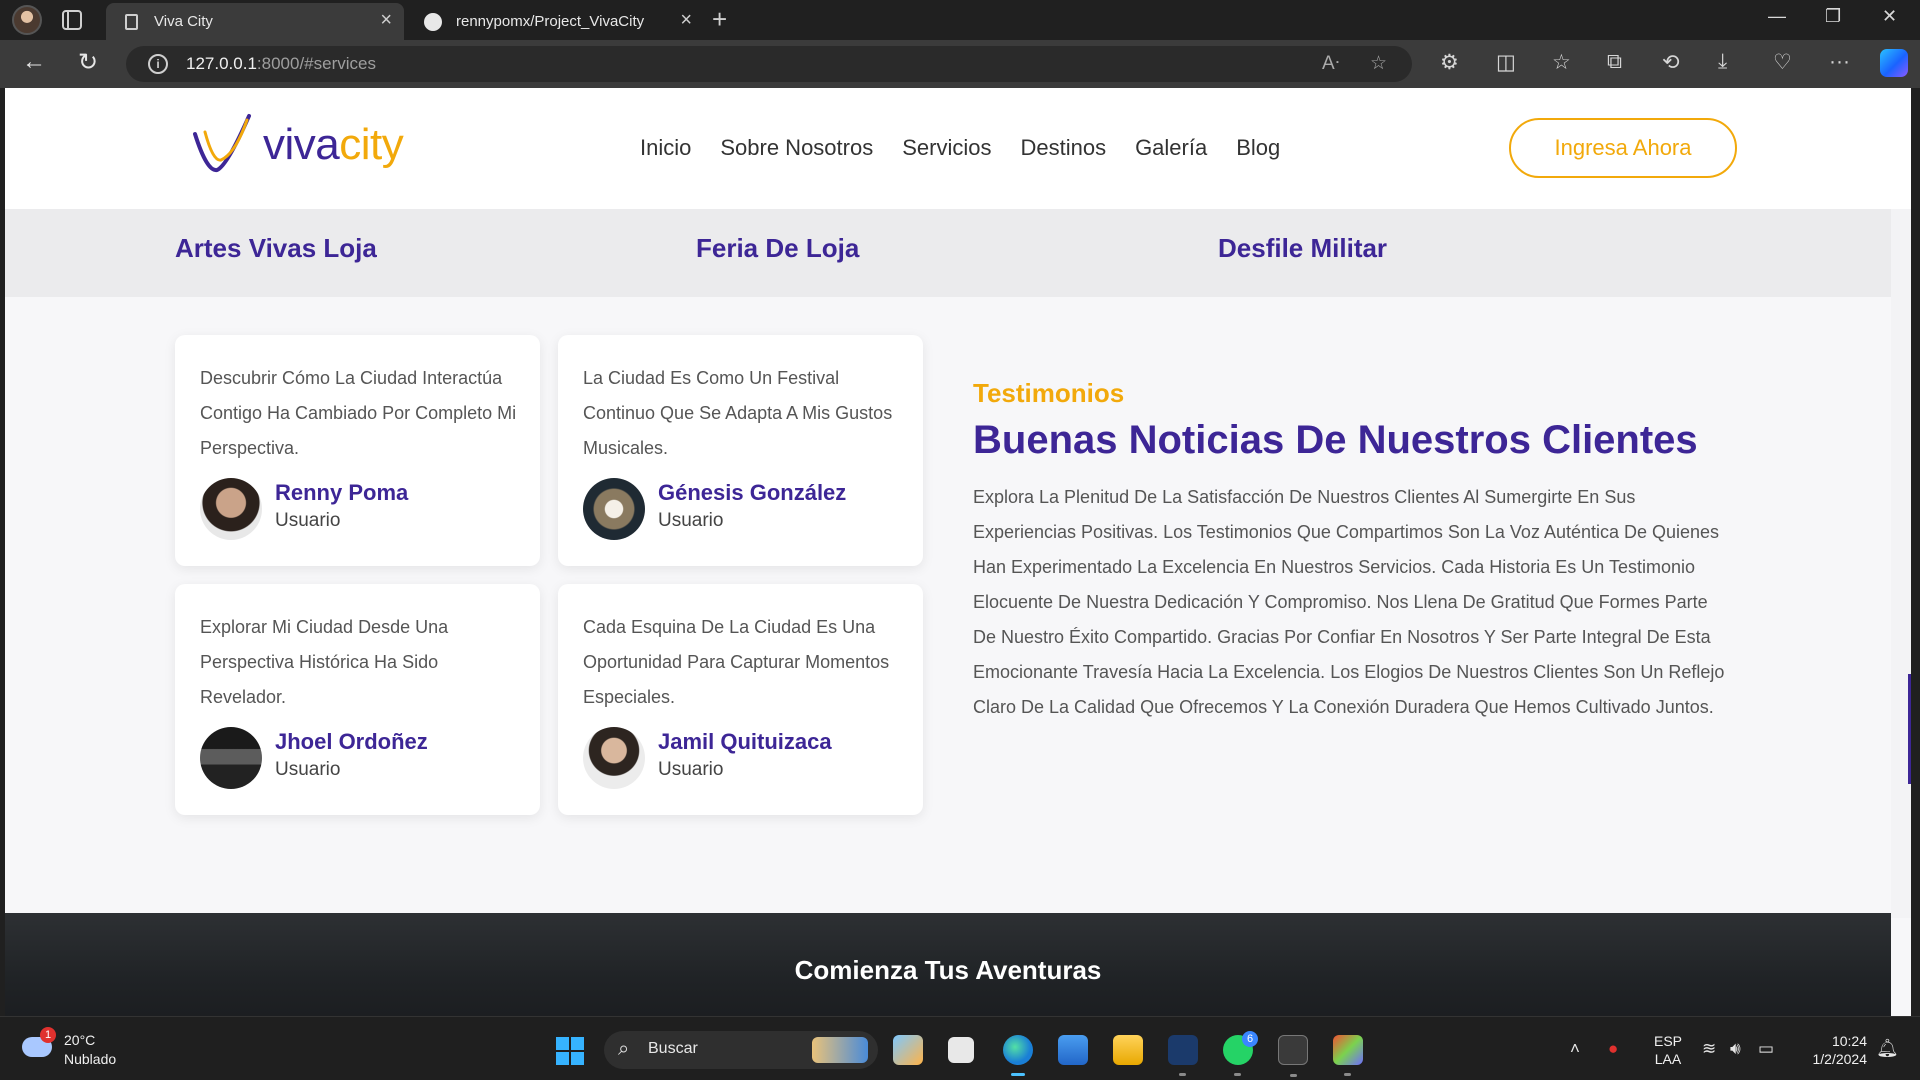 This screenshot has height=1080, width=1920. Describe the element at coordinates (550, 21) in the screenshot. I see `tab-title: rennypomx/Project_VivaCity` at that location.